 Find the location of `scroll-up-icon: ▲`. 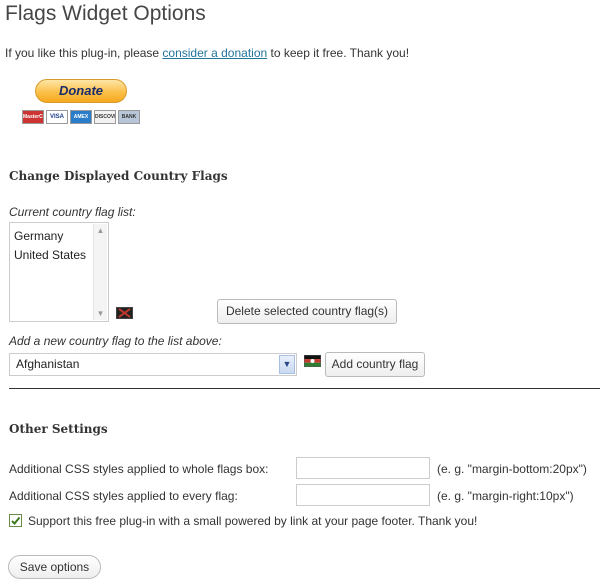

scroll-up-icon: ▲ is located at coordinates (100, 230).